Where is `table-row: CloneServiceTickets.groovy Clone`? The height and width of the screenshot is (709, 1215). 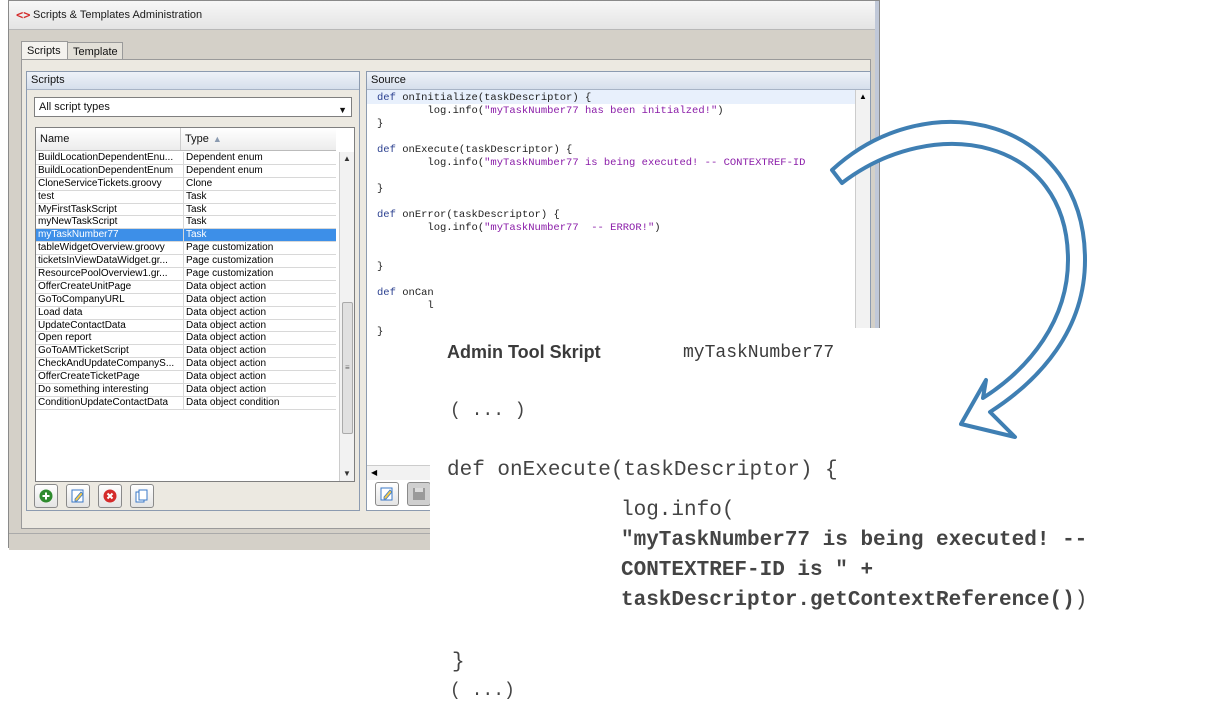
table-row: CloneServiceTickets.groovy Clone is located at coordinates (186, 184).